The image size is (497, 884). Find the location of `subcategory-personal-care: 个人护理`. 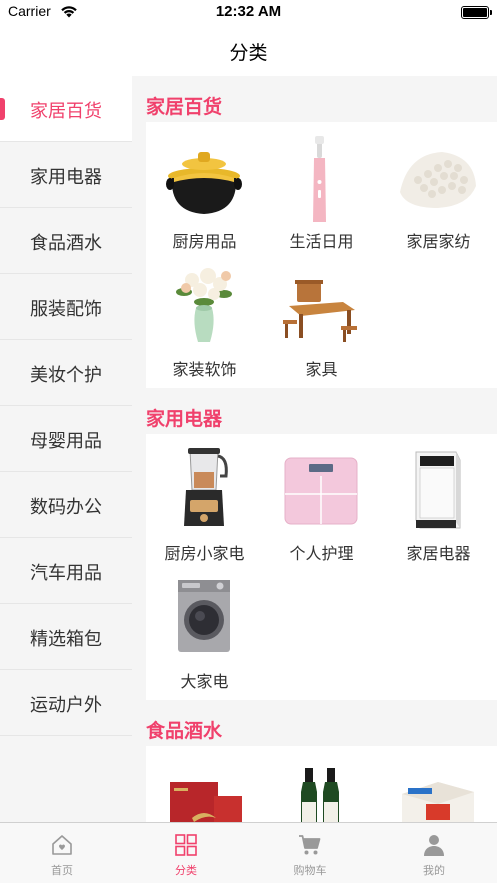

subcategory-personal-care: 个人护理 is located at coordinates (321, 502).